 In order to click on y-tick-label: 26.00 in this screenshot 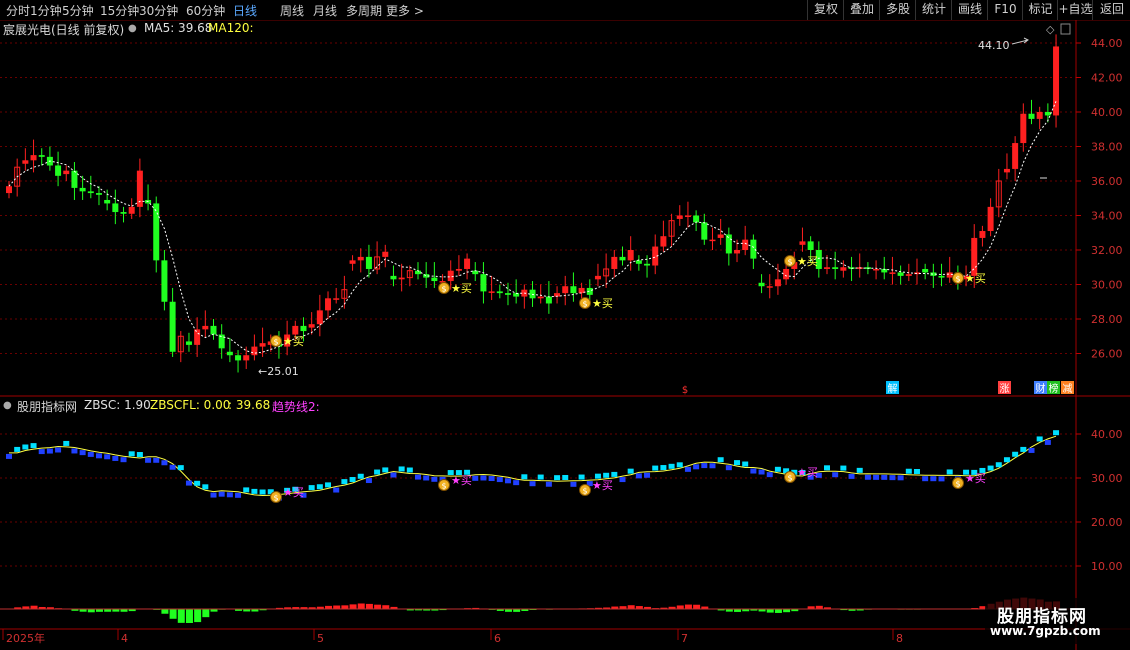, I will do `click(1107, 354)`.